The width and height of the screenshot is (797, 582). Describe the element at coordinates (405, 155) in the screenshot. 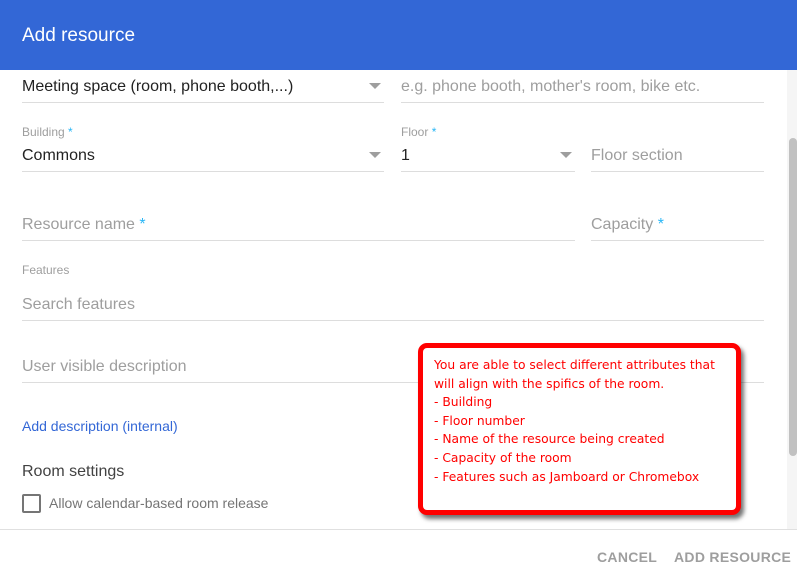

I see `floor-value: 1` at that location.